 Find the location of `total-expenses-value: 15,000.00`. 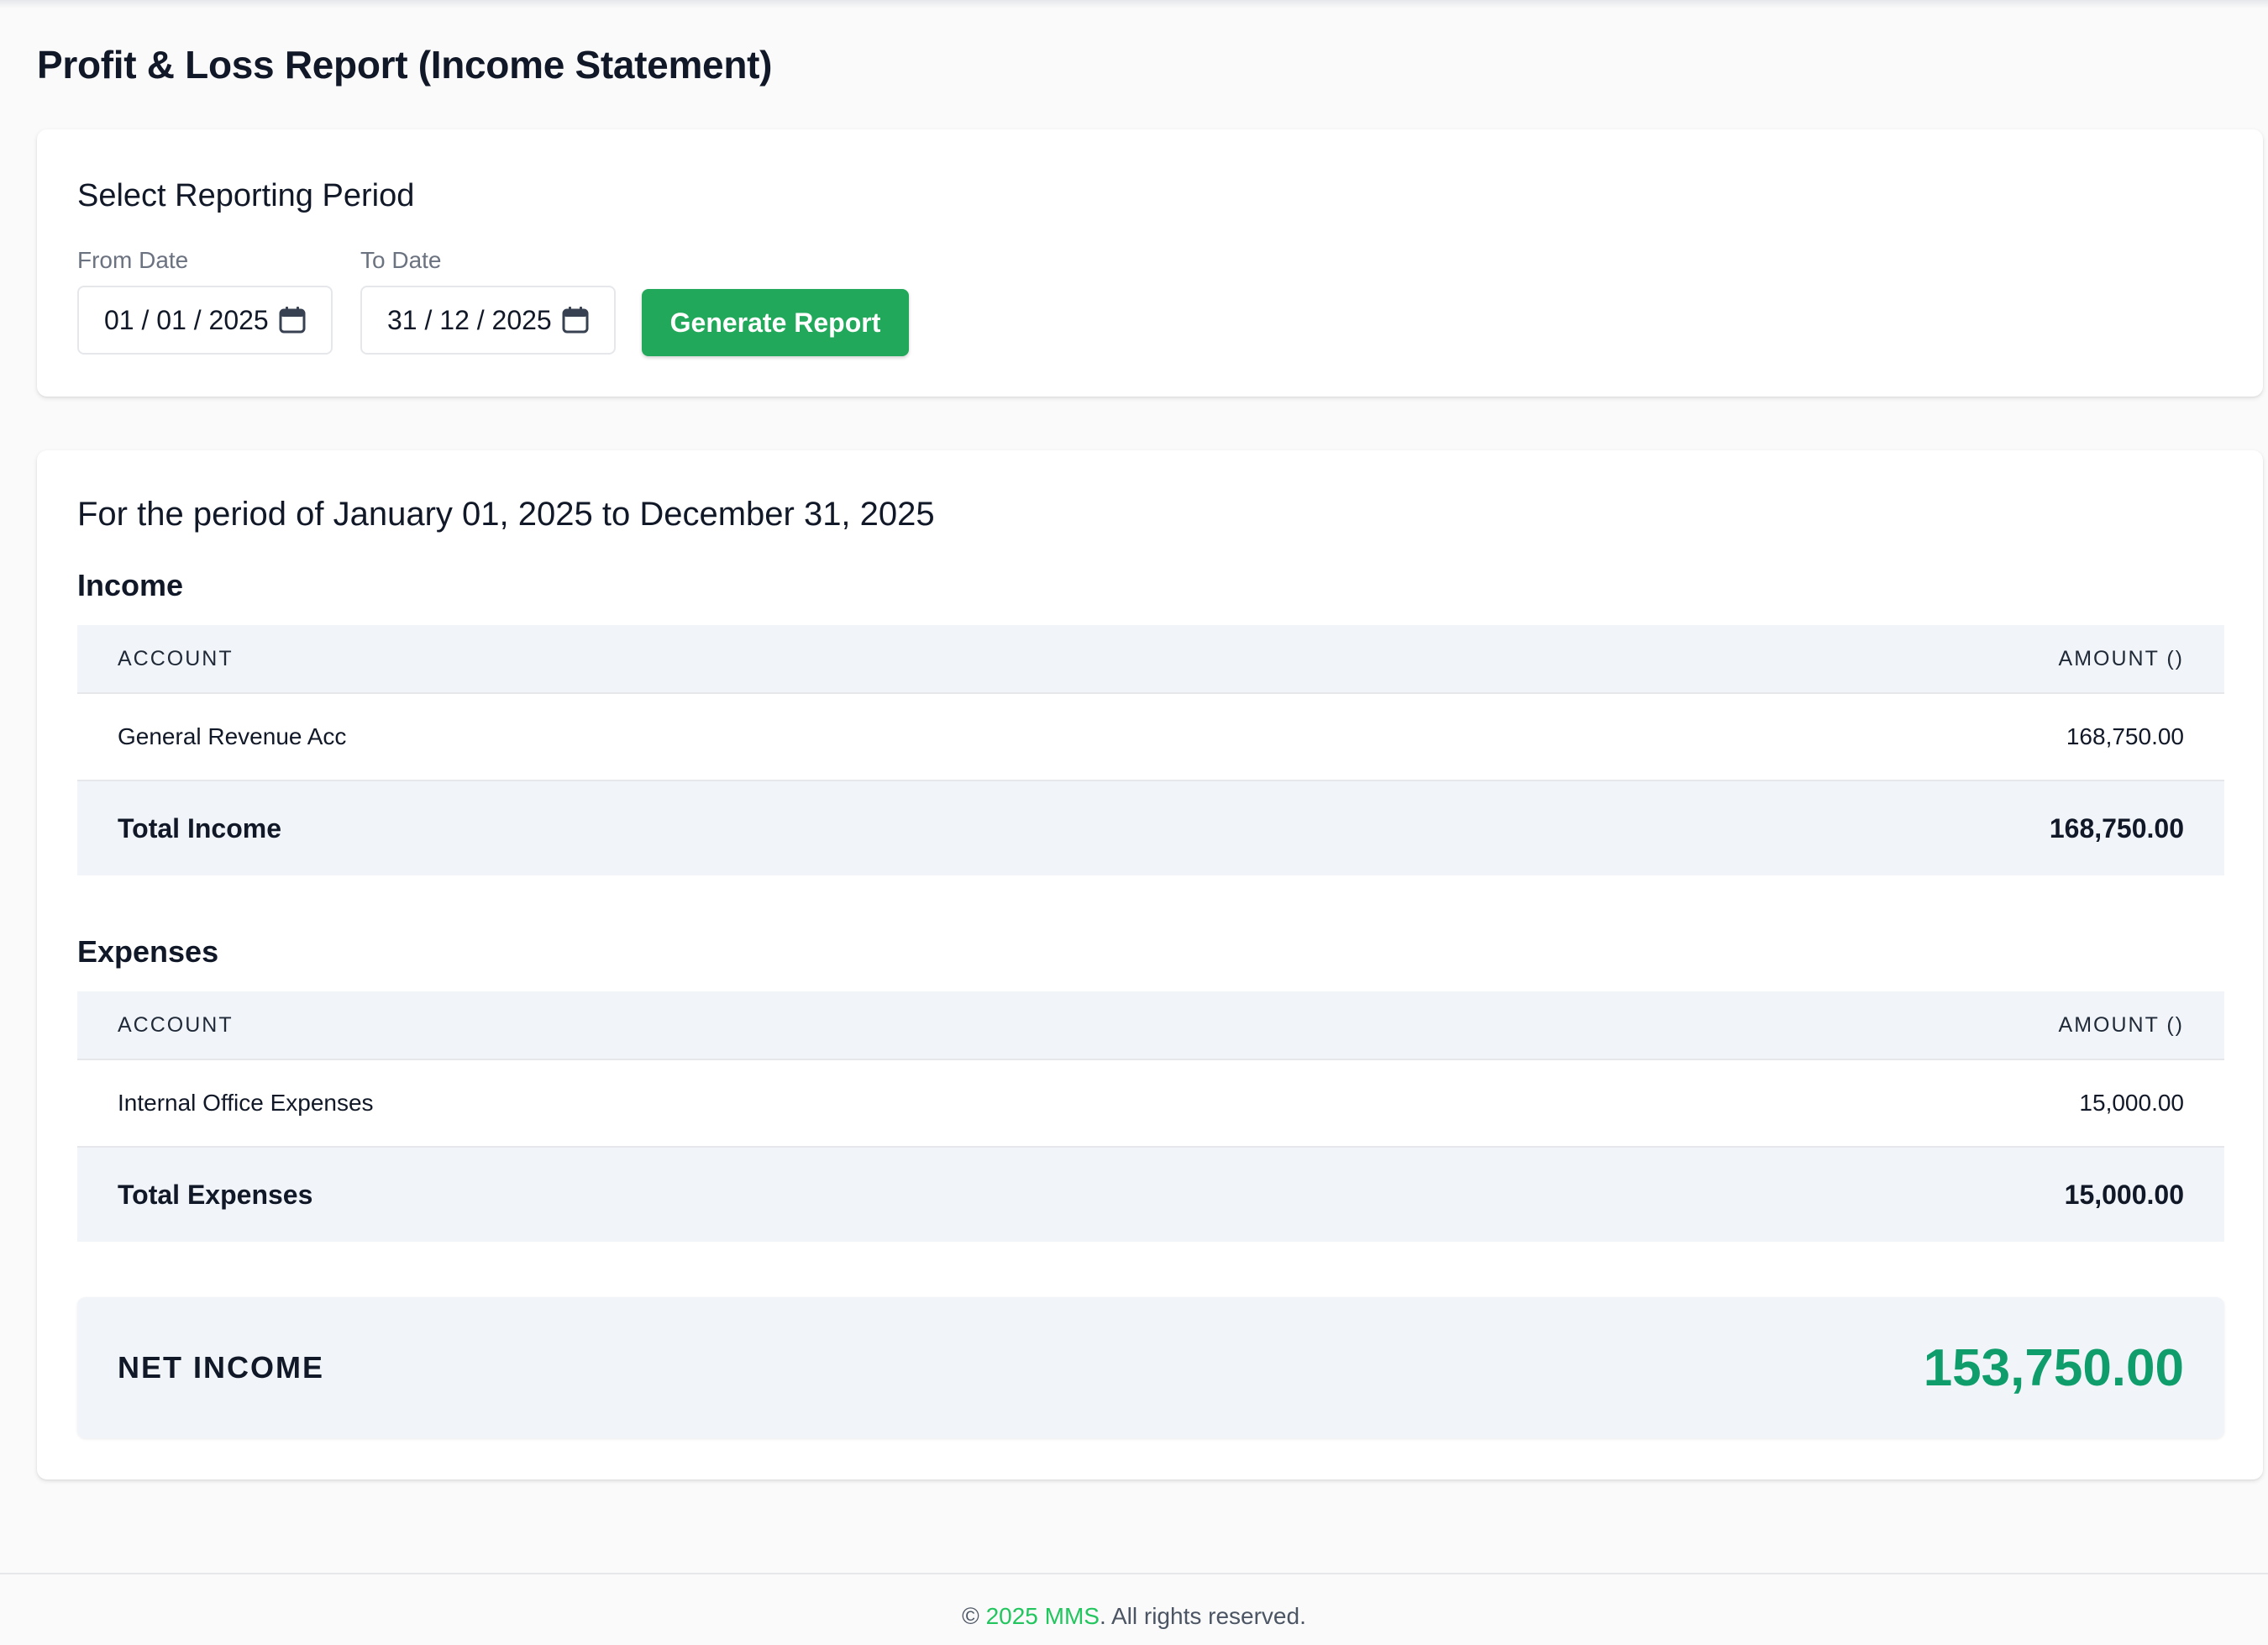

total-expenses-value: 15,000.00 is located at coordinates (2124, 1194).